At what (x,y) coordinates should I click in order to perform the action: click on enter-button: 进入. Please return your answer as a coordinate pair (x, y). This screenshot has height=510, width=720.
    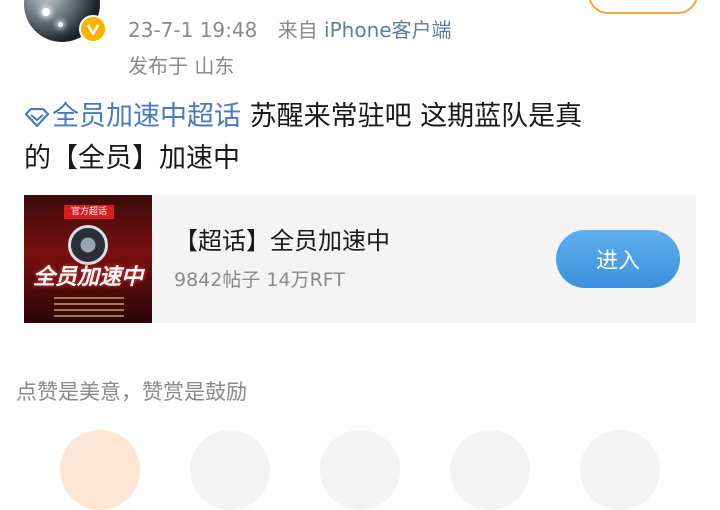
    Looking at the image, I should click on (618, 259).